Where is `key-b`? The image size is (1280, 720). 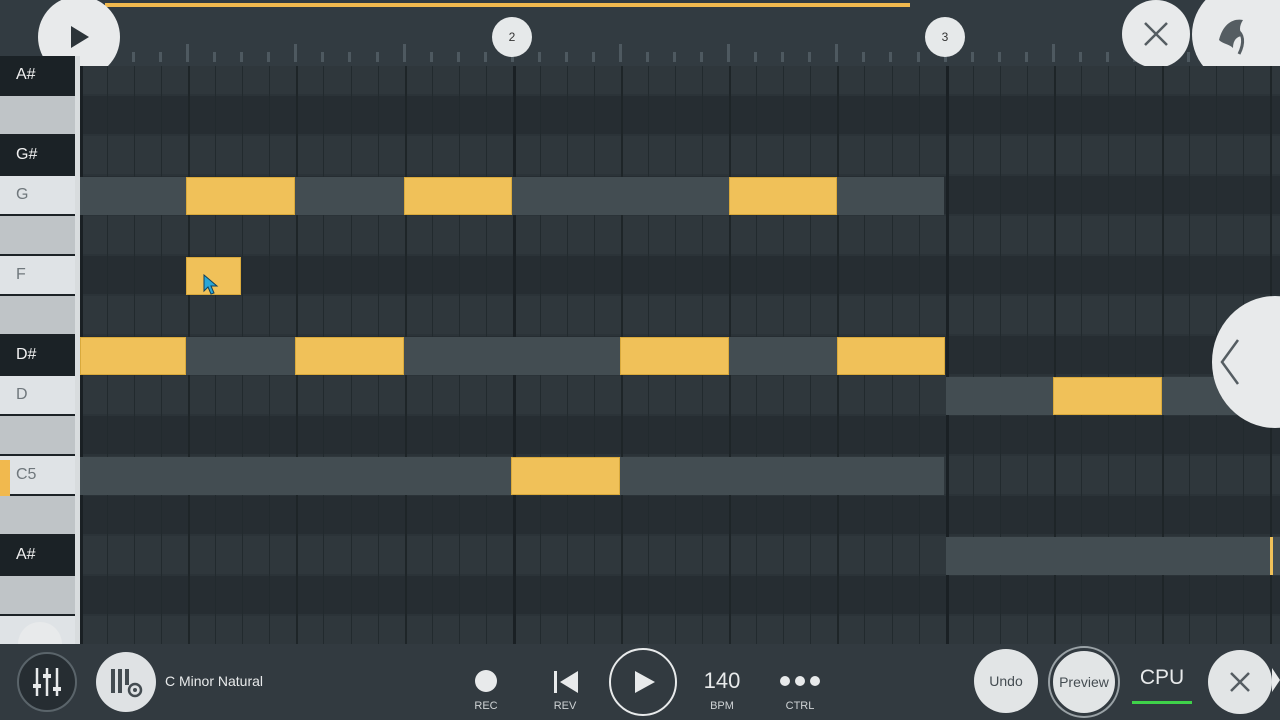
key-b is located at coordinates (37, 515).